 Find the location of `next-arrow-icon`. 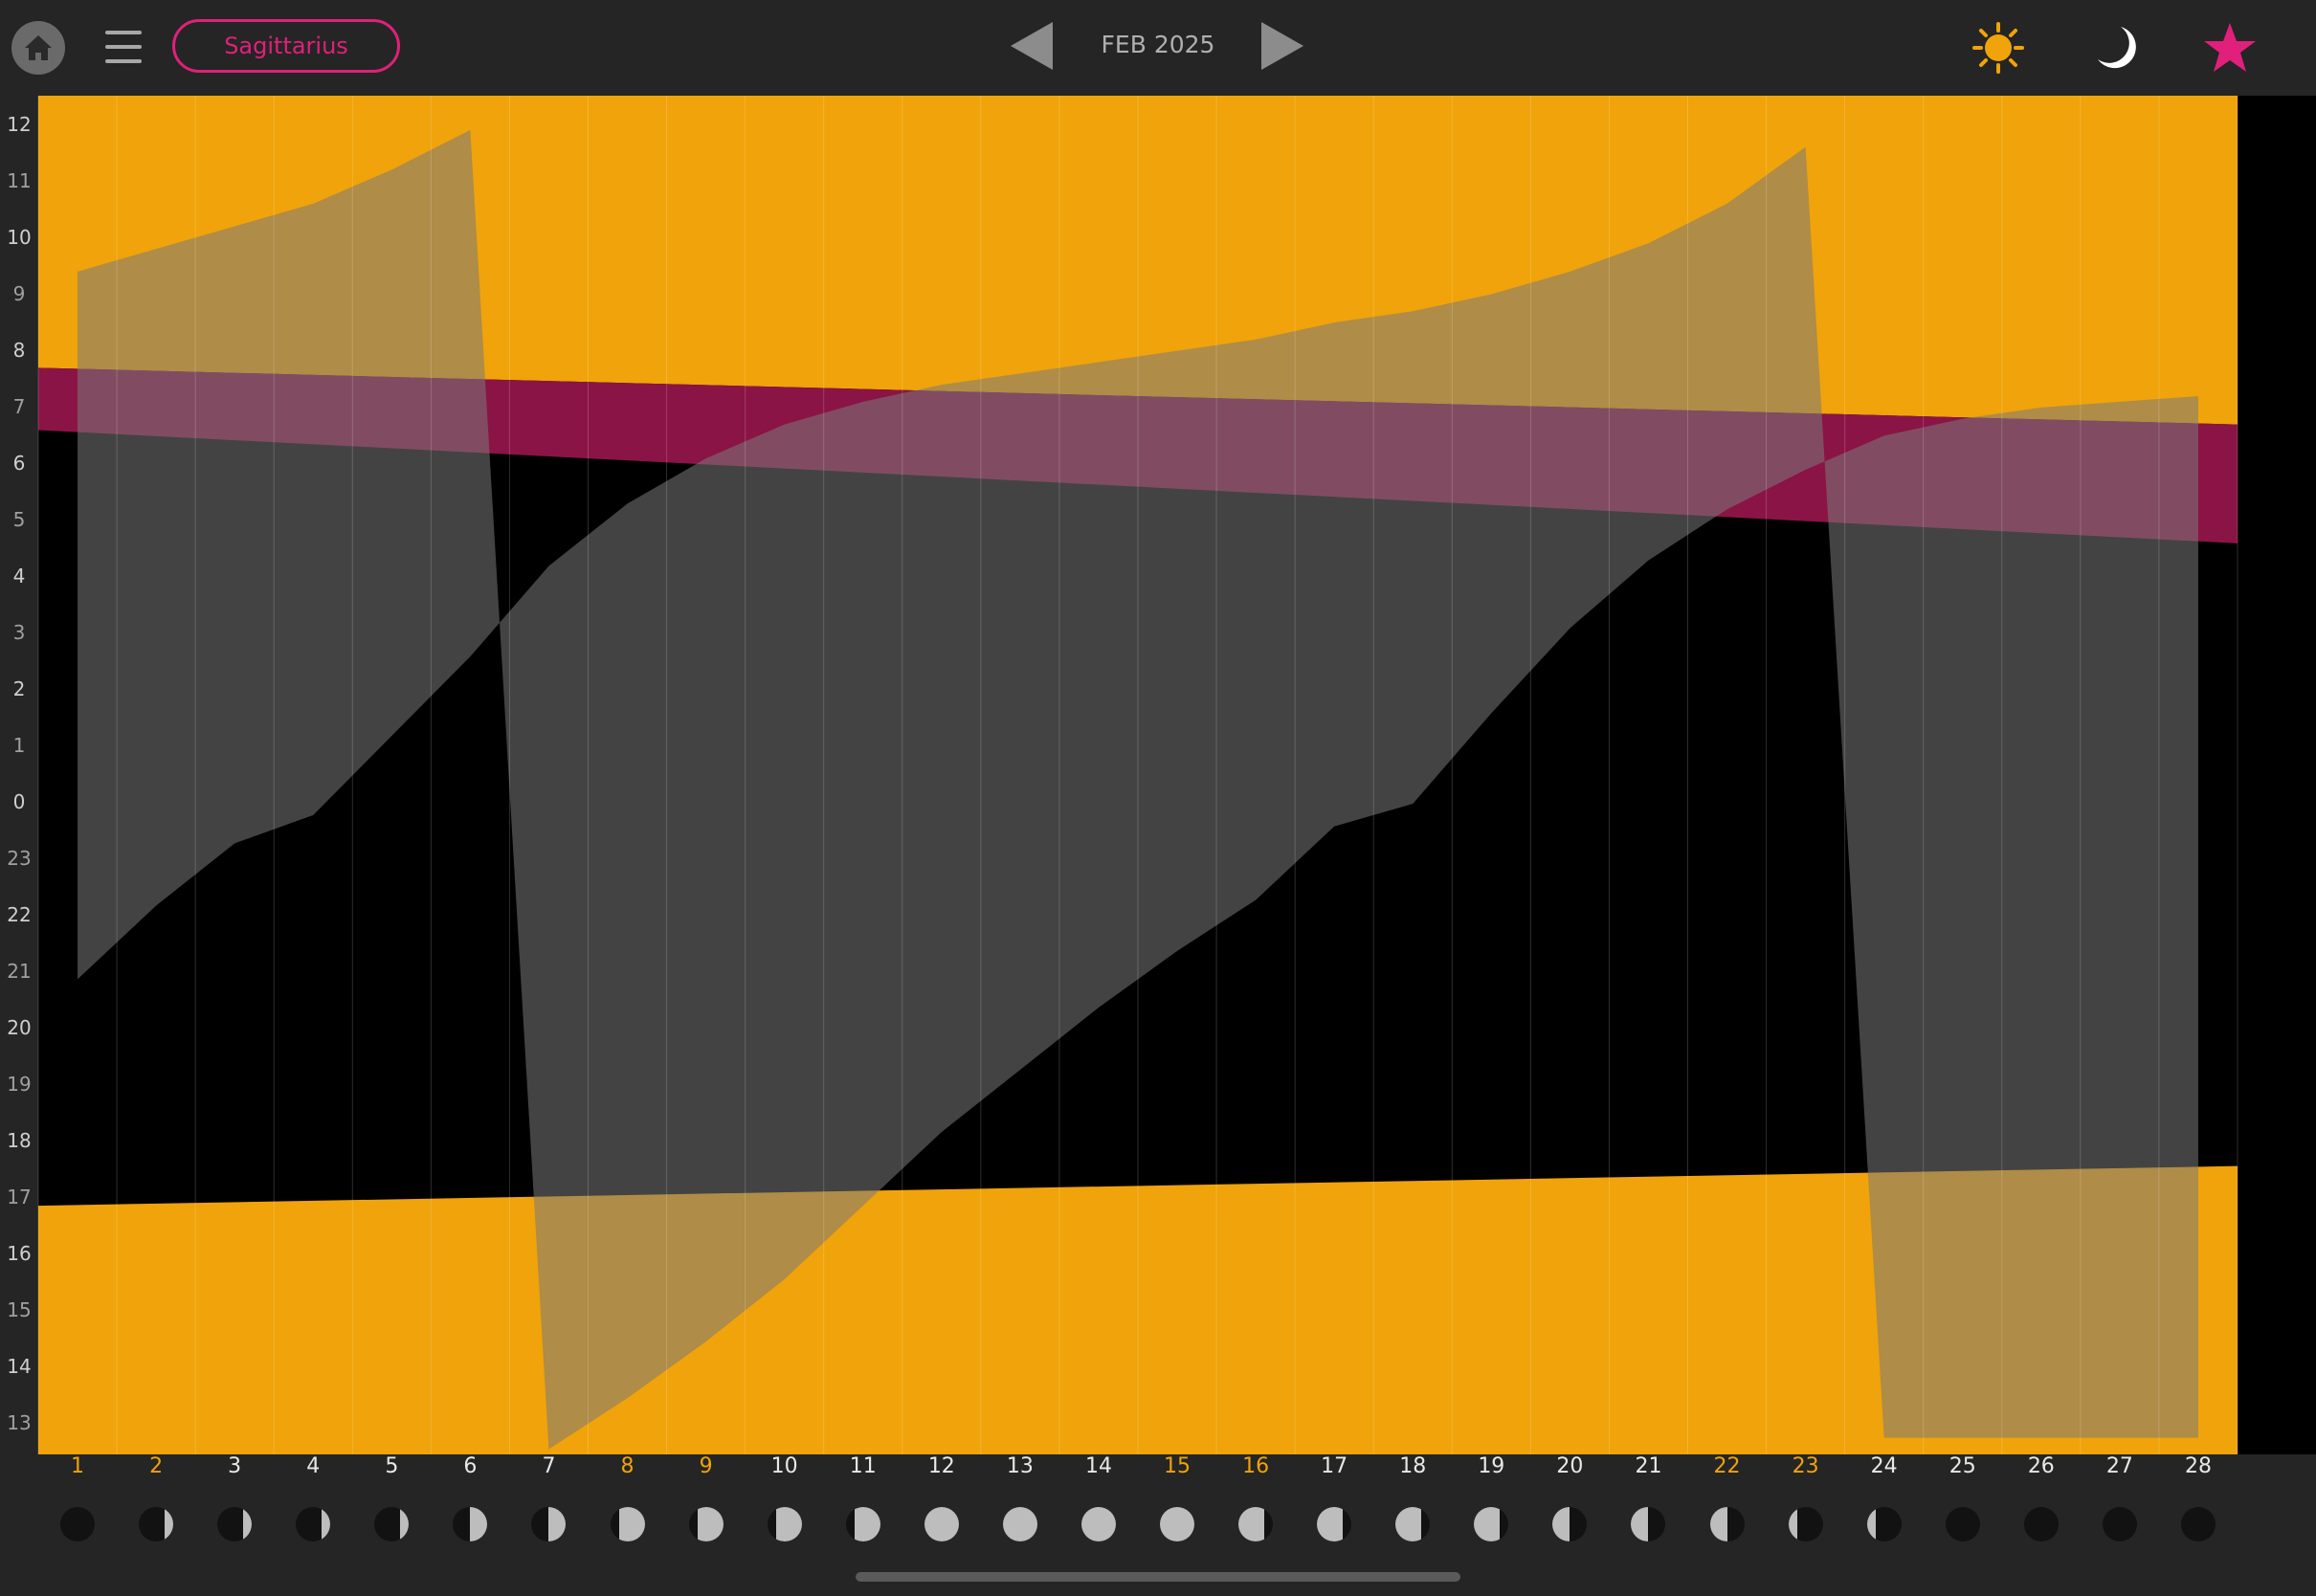

next-arrow-icon is located at coordinates (1282, 46).